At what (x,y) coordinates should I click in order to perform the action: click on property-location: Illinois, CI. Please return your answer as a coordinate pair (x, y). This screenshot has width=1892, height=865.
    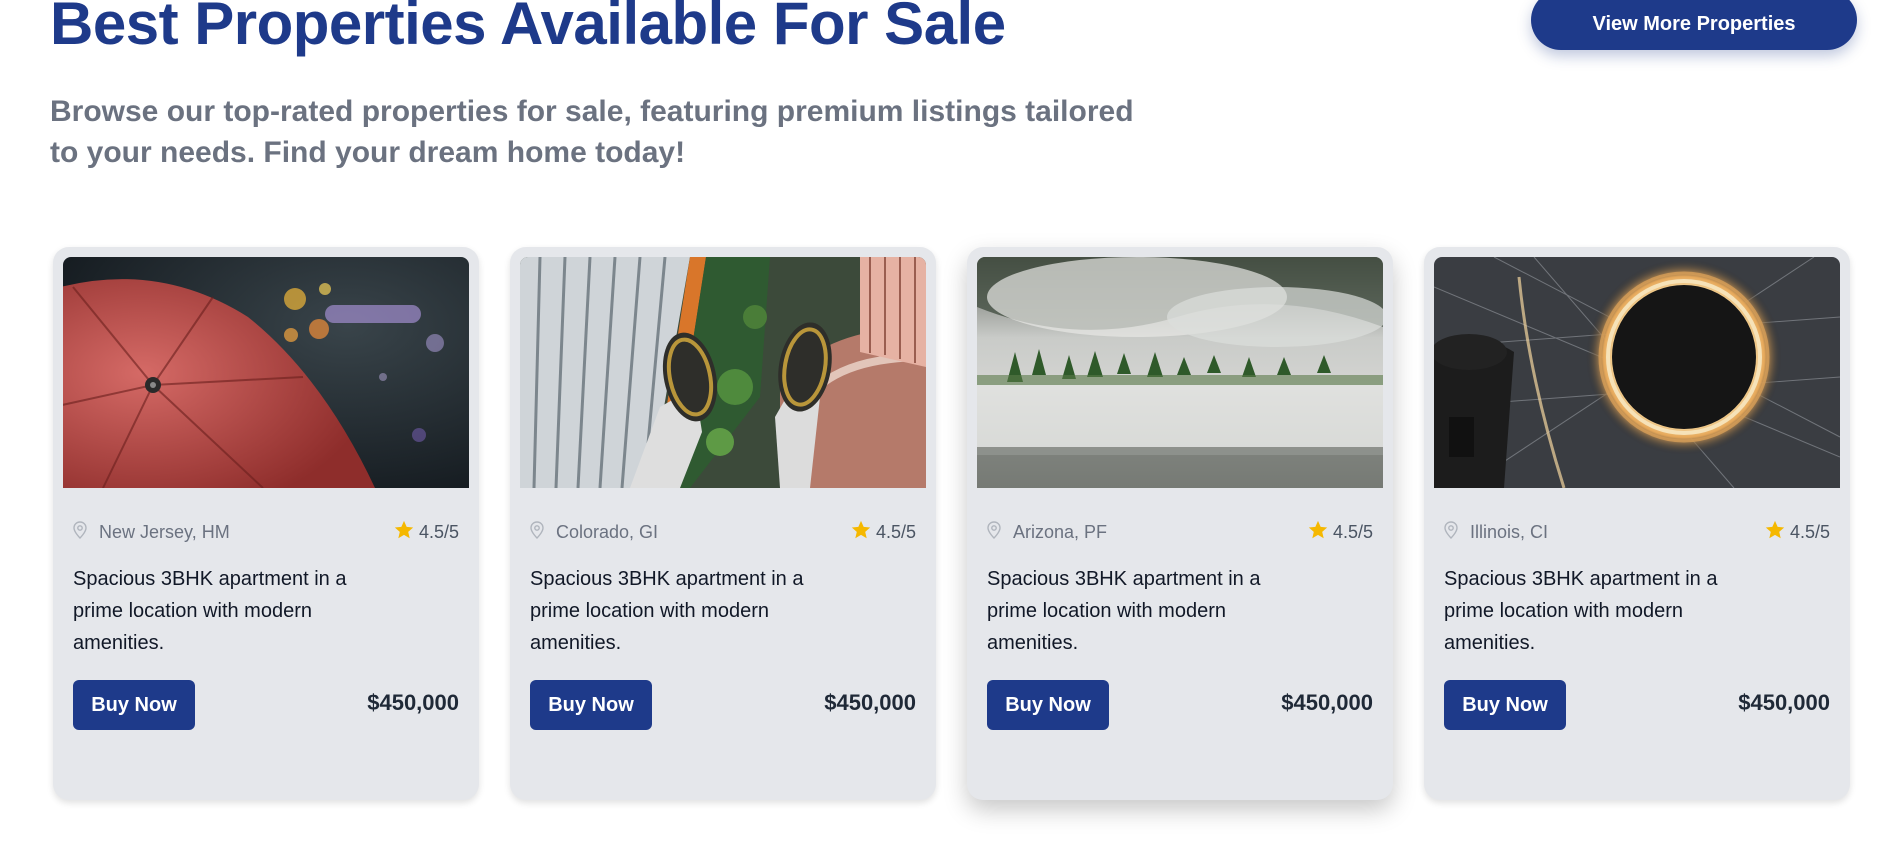
    Looking at the image, I should click on (1496, 532).